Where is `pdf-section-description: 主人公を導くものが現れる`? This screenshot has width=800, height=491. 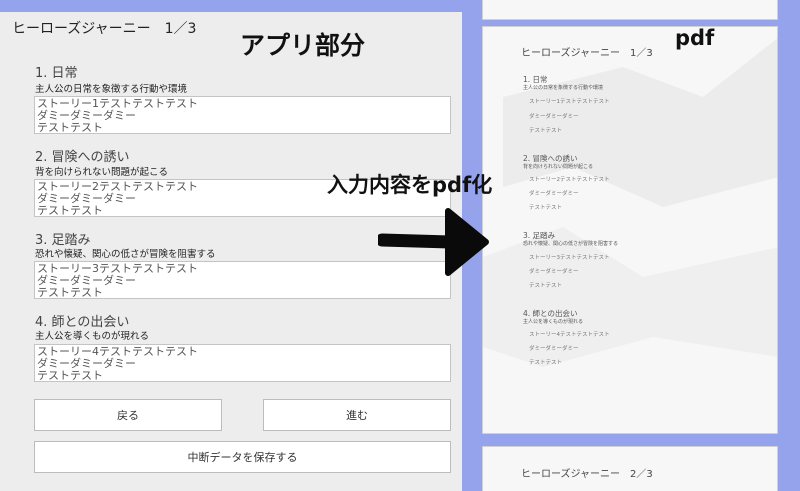
pdf-section-description: 主人公を導くものが現れる is located at coordinates (553, 322).